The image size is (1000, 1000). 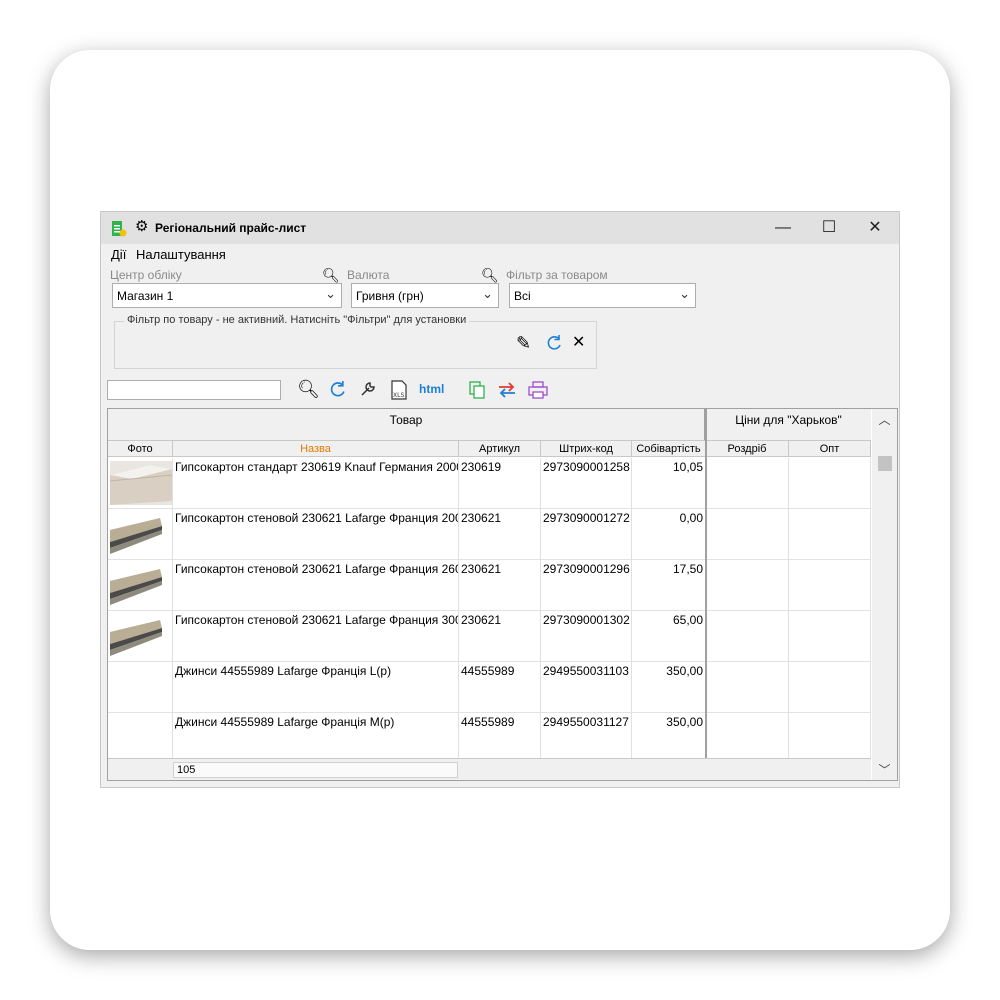 I want to click on barcode-text: 2973090001296, so click(x=586, y=569).